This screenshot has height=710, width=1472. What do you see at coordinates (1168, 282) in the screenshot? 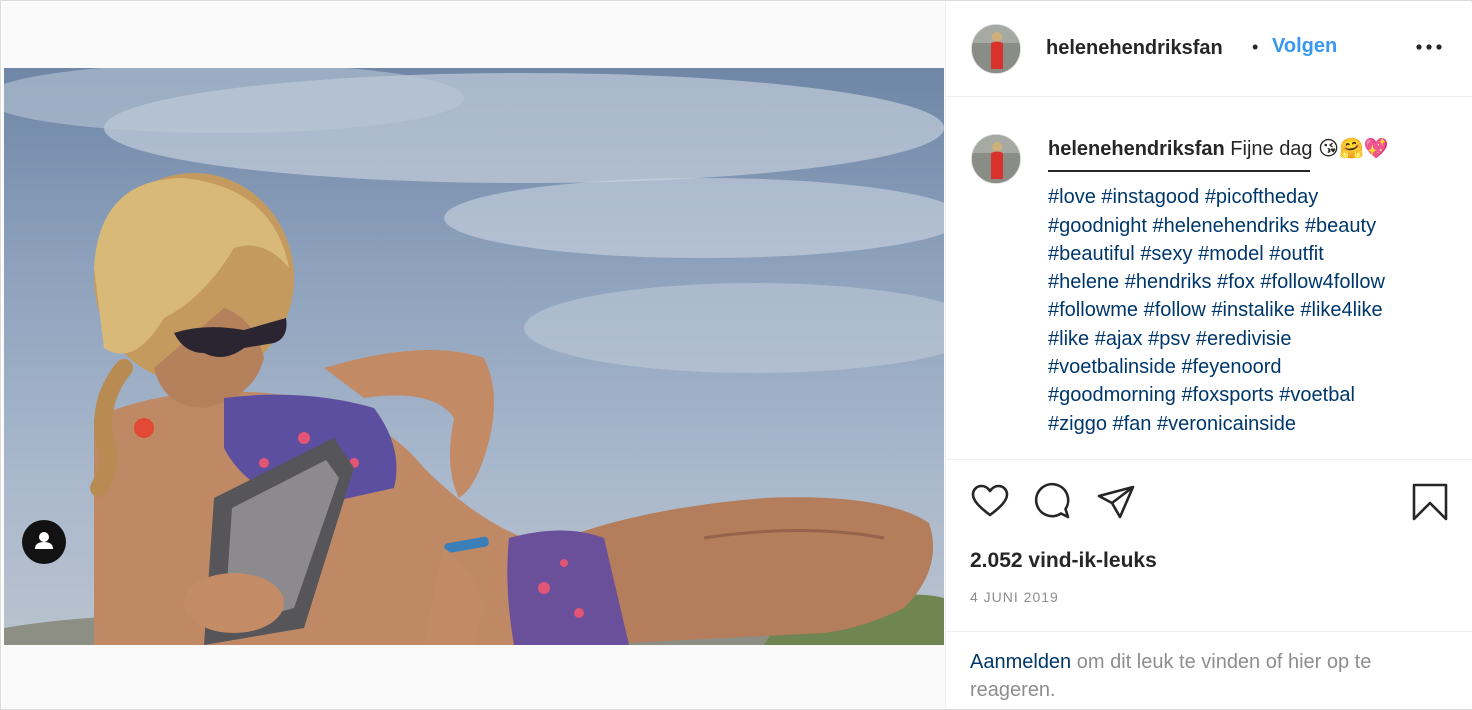
I see `hashtag-link: #hendriks` at bounding box center [1168, 282].